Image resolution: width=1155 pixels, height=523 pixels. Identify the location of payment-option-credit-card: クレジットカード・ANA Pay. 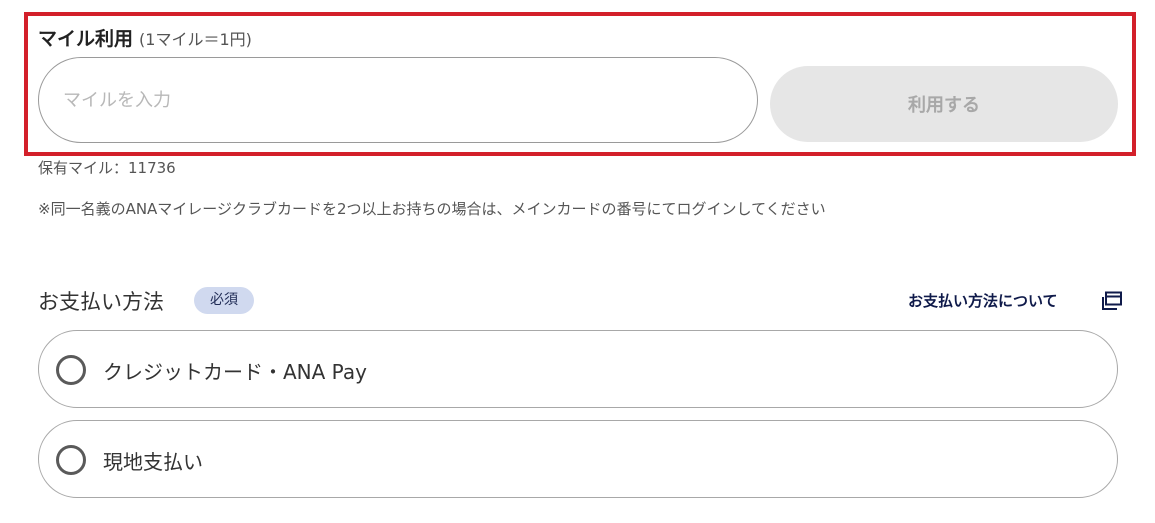
(578, 369).